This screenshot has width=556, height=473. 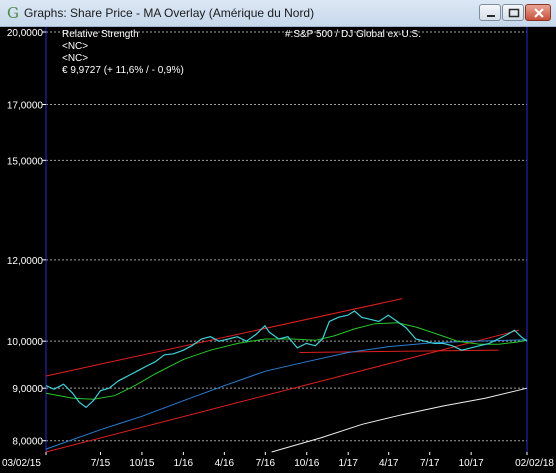 What do you see at coordinates (13, 13) in the screenshot?
I see `app-icon: G` at bounding box center [13, 13].